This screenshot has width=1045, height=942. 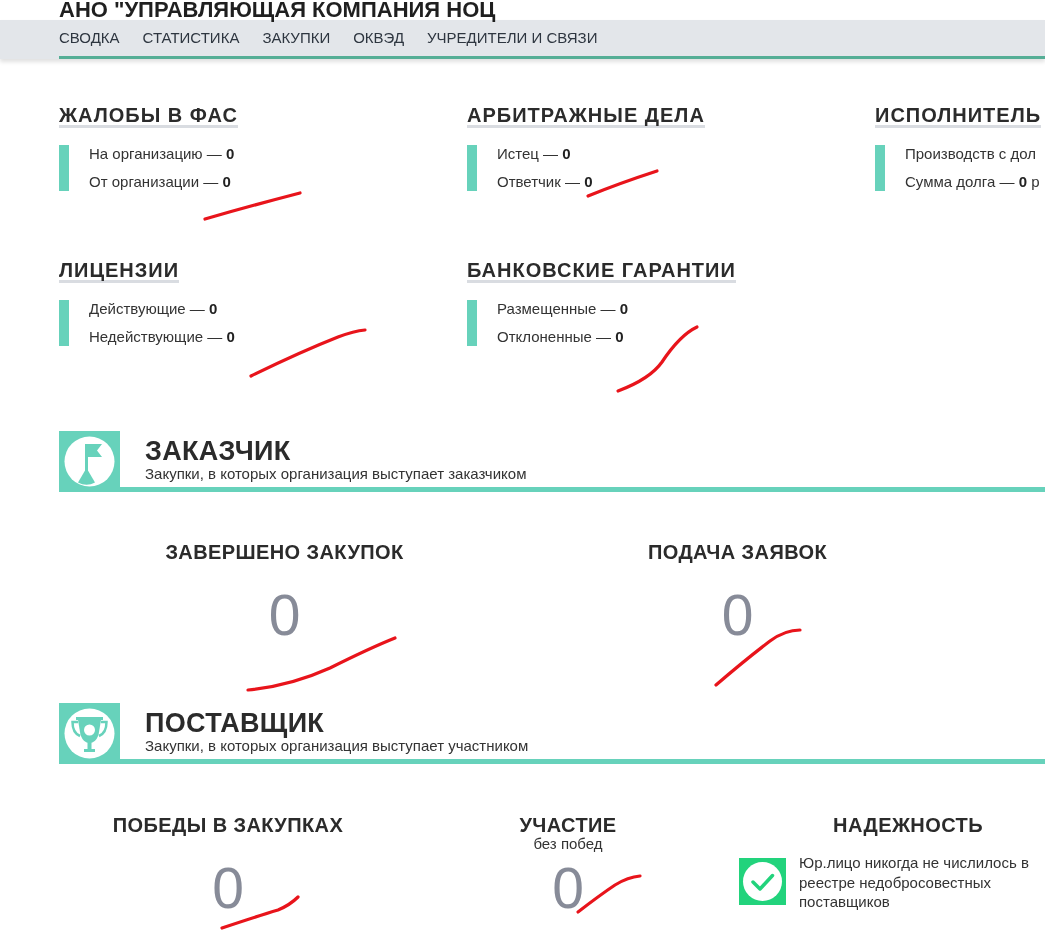 What do you see at coordinates (235, 723) in the screenshot?
I see `section-title: ПОСТАВЩИК` at bounding box center [235, 723].